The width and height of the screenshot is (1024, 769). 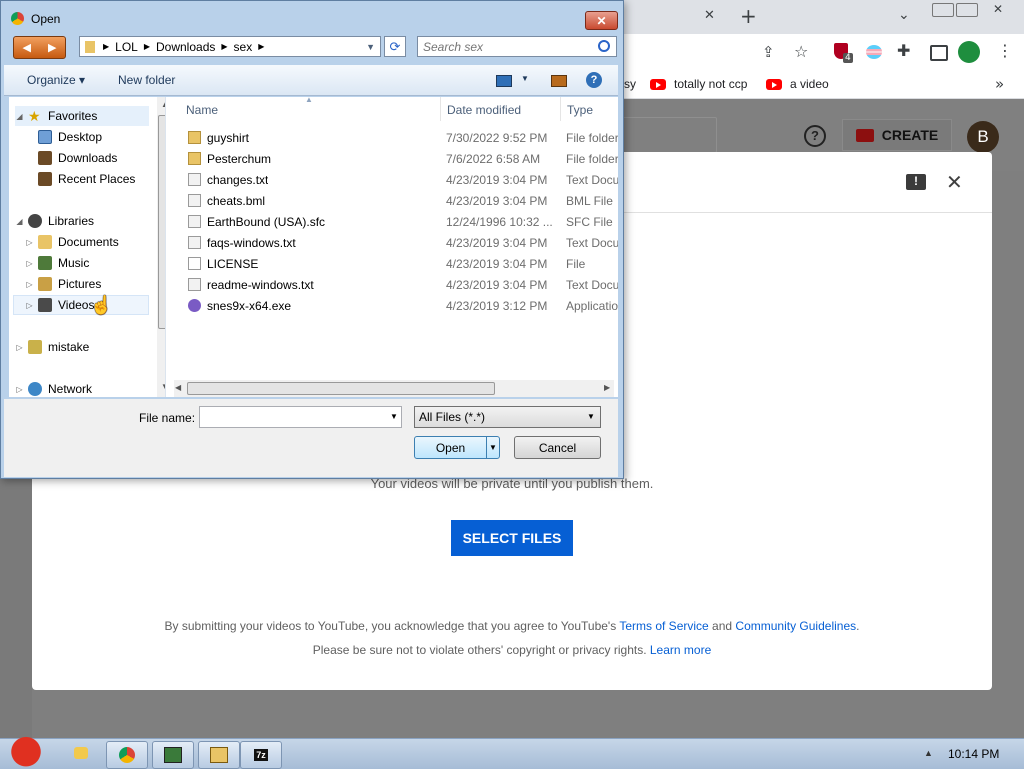 I want to click on minimize-button, so click(x=943, y=10).